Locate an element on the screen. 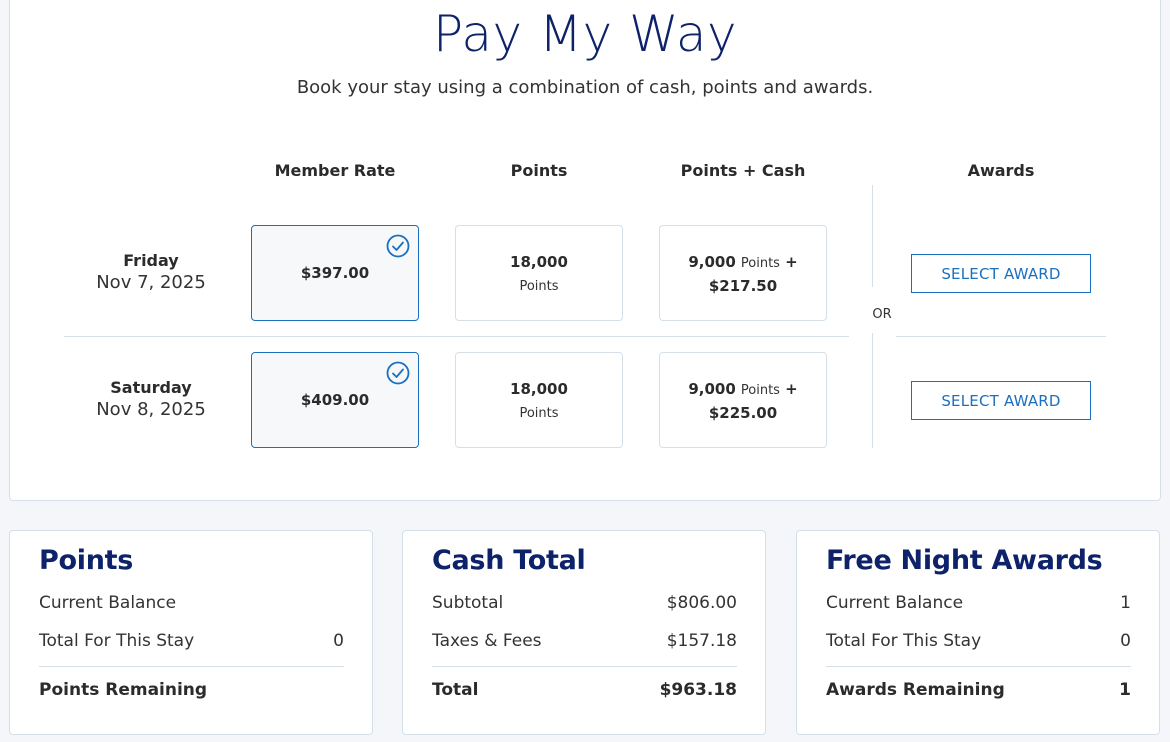 Image resolution: width=1170 pixels, height=742 pixels. or-divider-bottom is located at coordinates (872, 390).